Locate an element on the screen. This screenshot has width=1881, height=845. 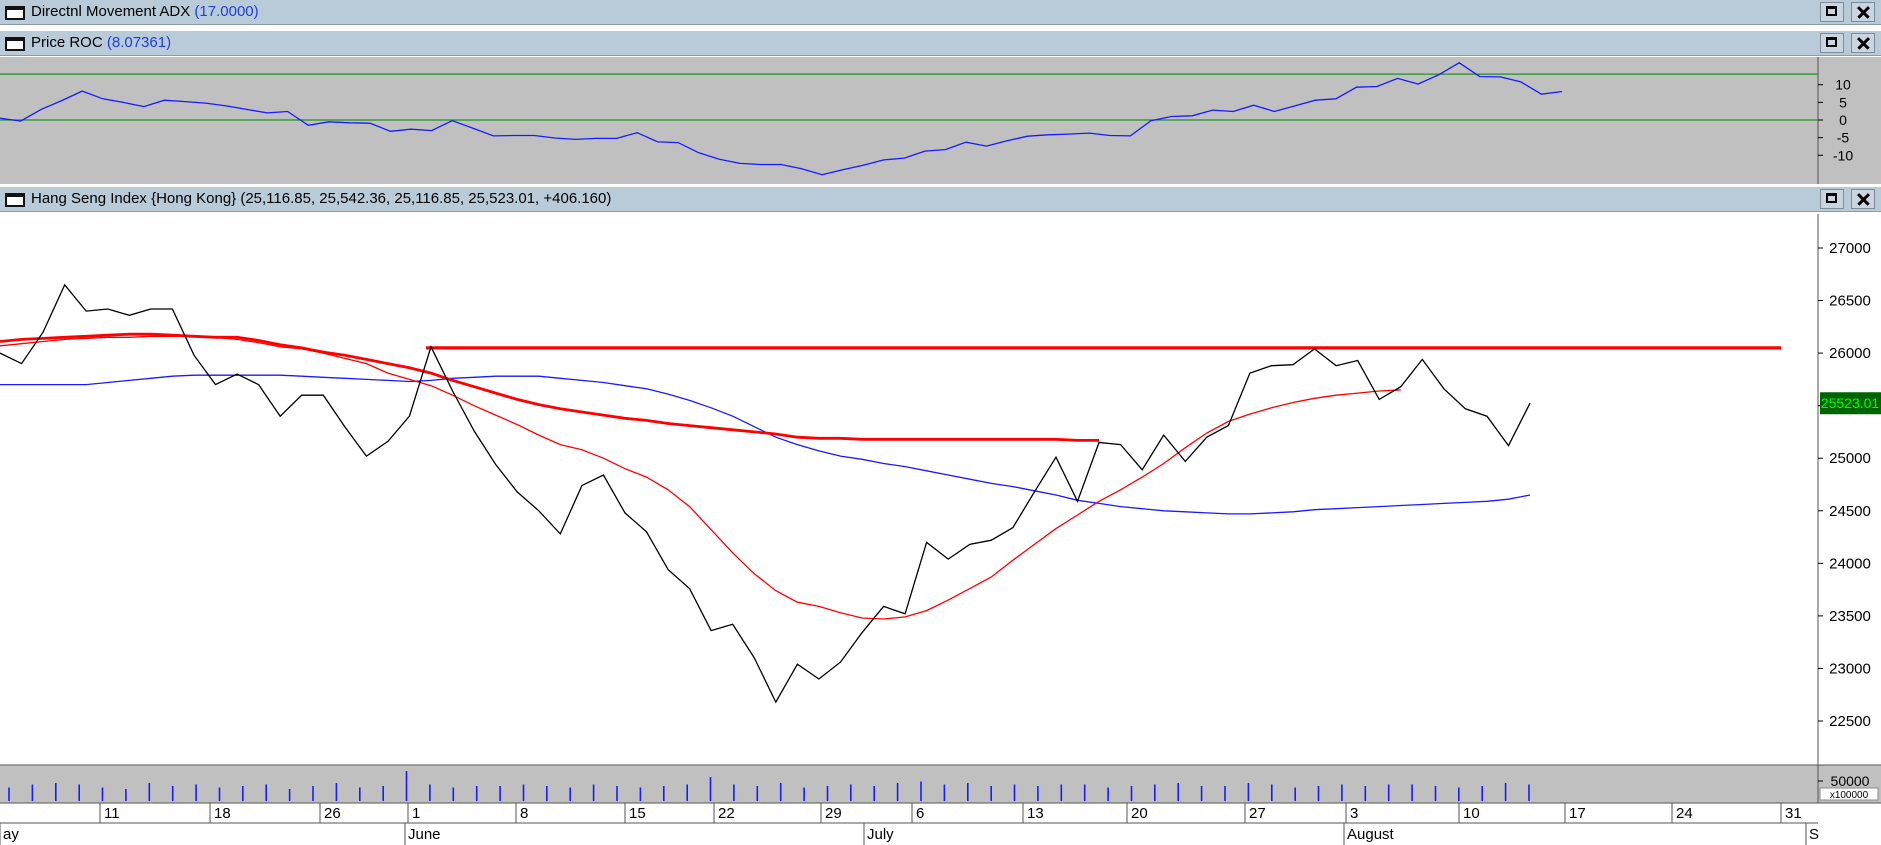
x-day-label: 20 is located at coordinates (1139, 813).